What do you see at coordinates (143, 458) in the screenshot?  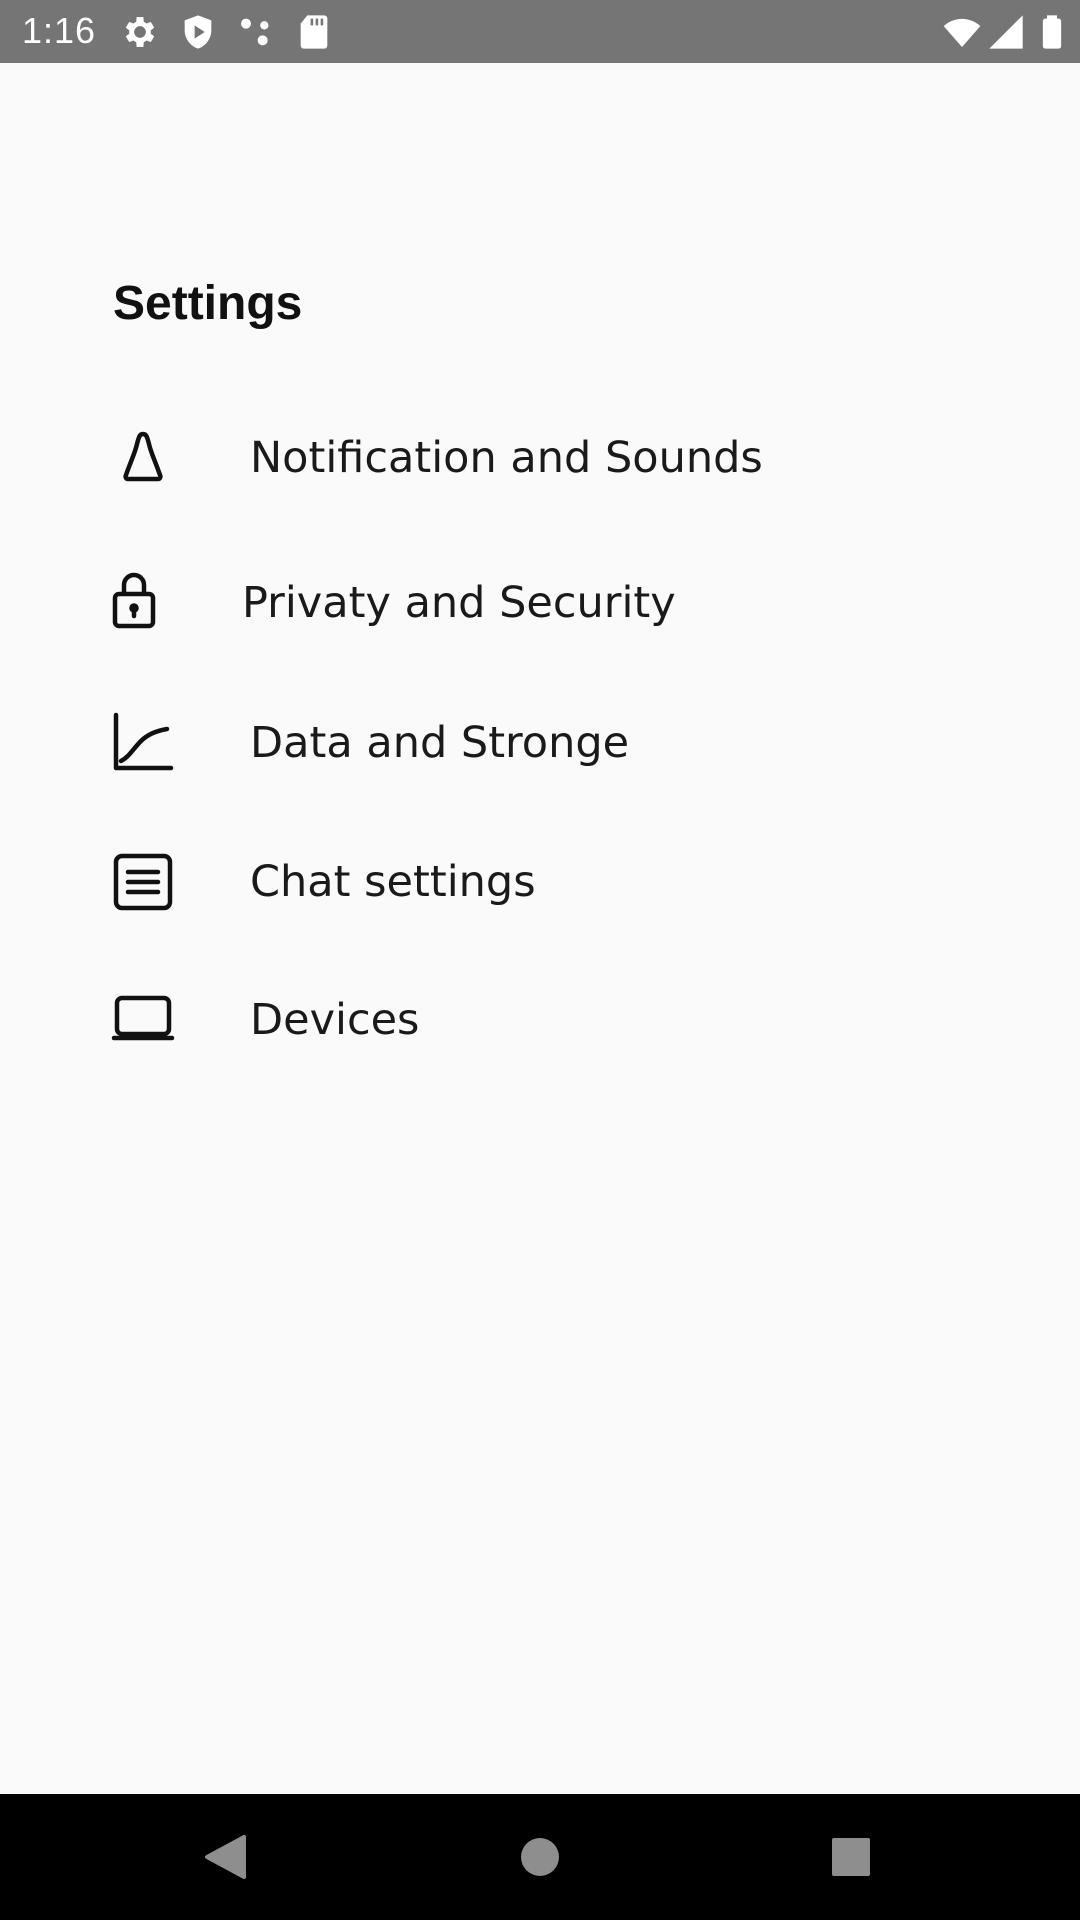 I see `bell-icon` at bounding box center [143, 458].